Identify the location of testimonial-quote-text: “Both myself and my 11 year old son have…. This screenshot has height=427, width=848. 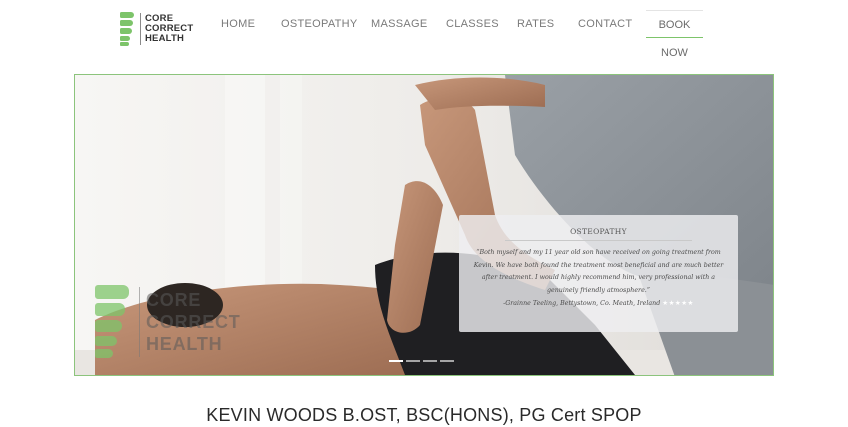
(598, 271).